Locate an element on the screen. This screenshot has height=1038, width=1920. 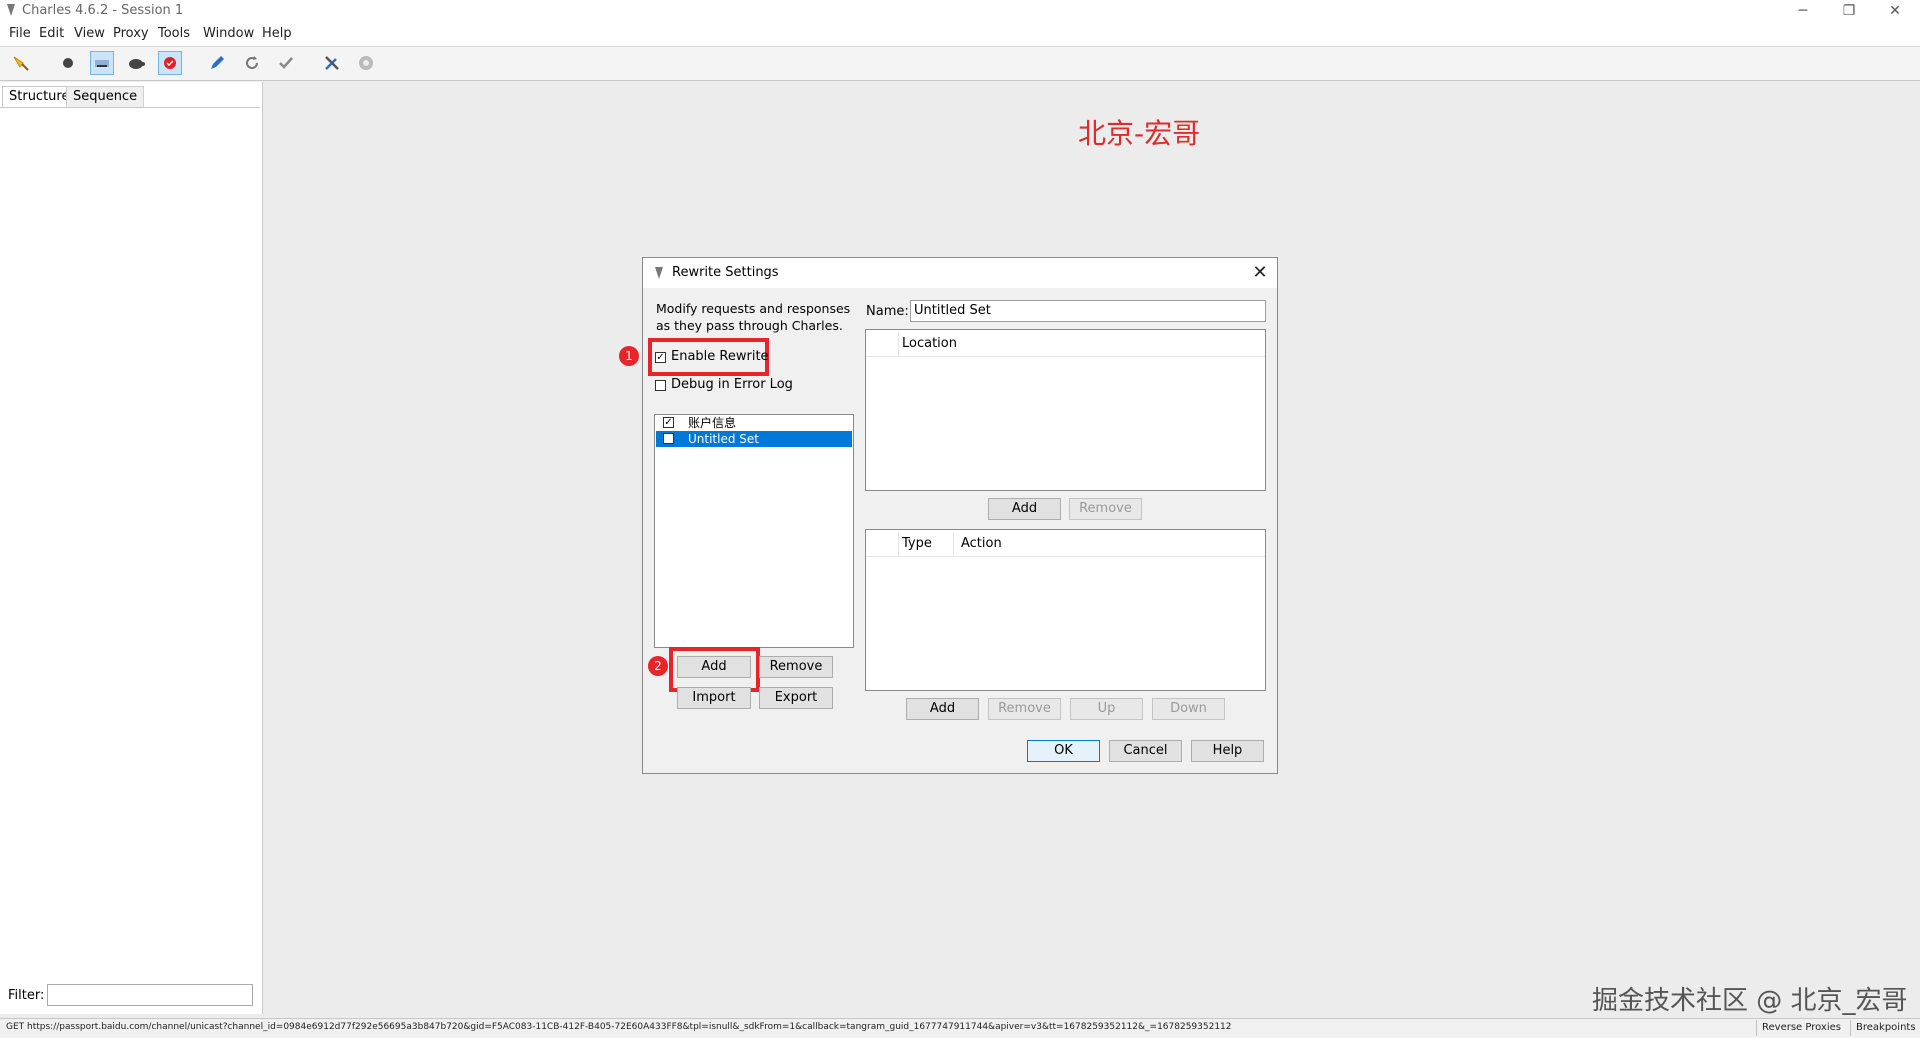
name-label: Name: is located at coordinates (887, 311).